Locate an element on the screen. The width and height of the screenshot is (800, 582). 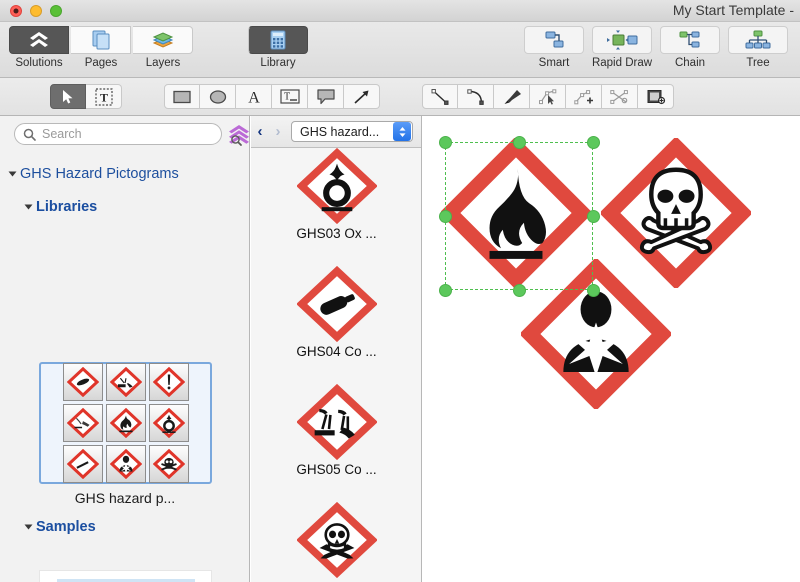
toolbar-solutions-button: Solutions is located at coordinates (39, 47).